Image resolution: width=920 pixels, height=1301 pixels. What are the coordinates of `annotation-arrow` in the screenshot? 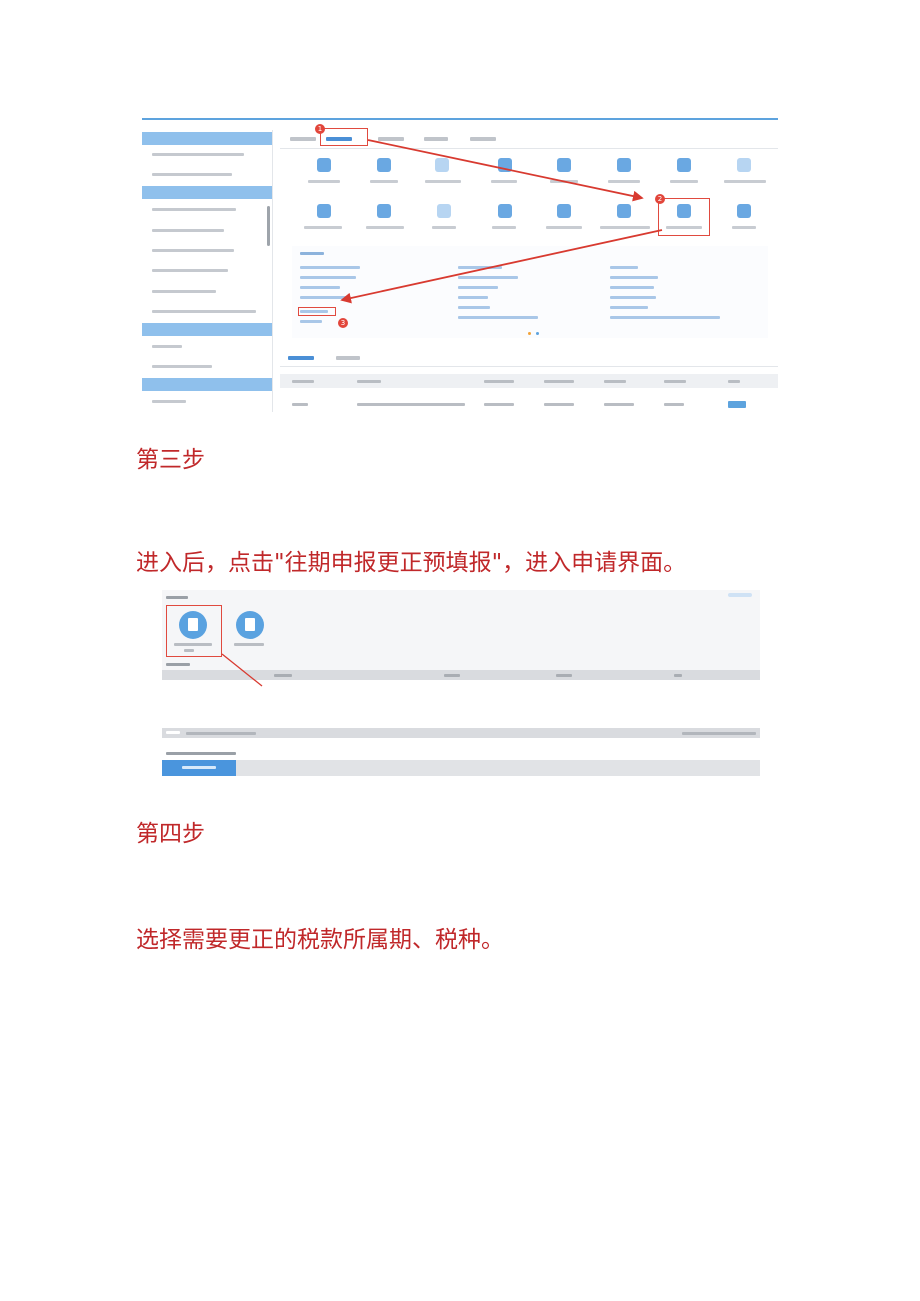 It's located at (242, 670).